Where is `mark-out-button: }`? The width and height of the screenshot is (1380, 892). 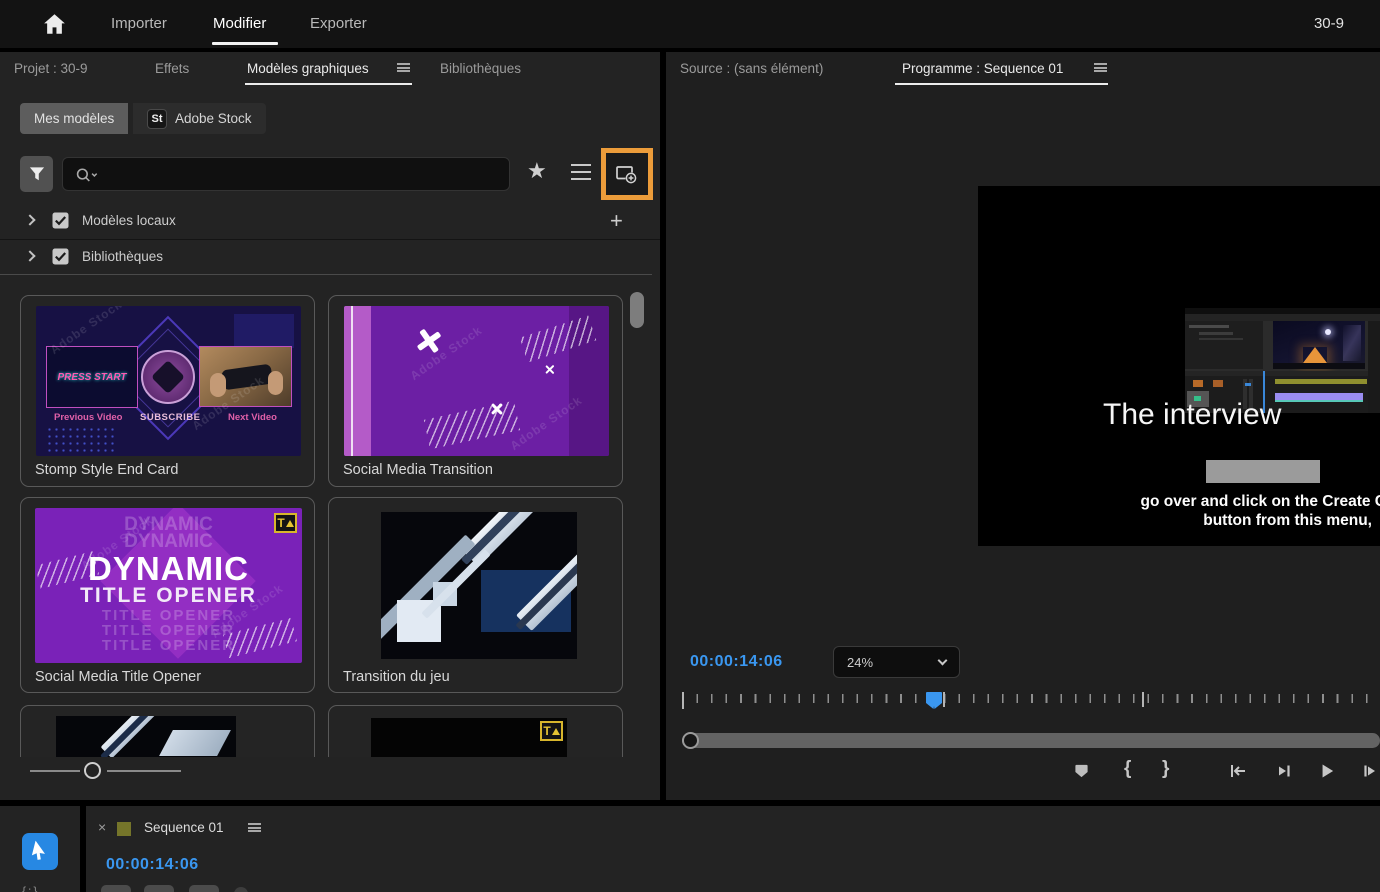
mark-out-button: } is located at coordinates (1165, 769).